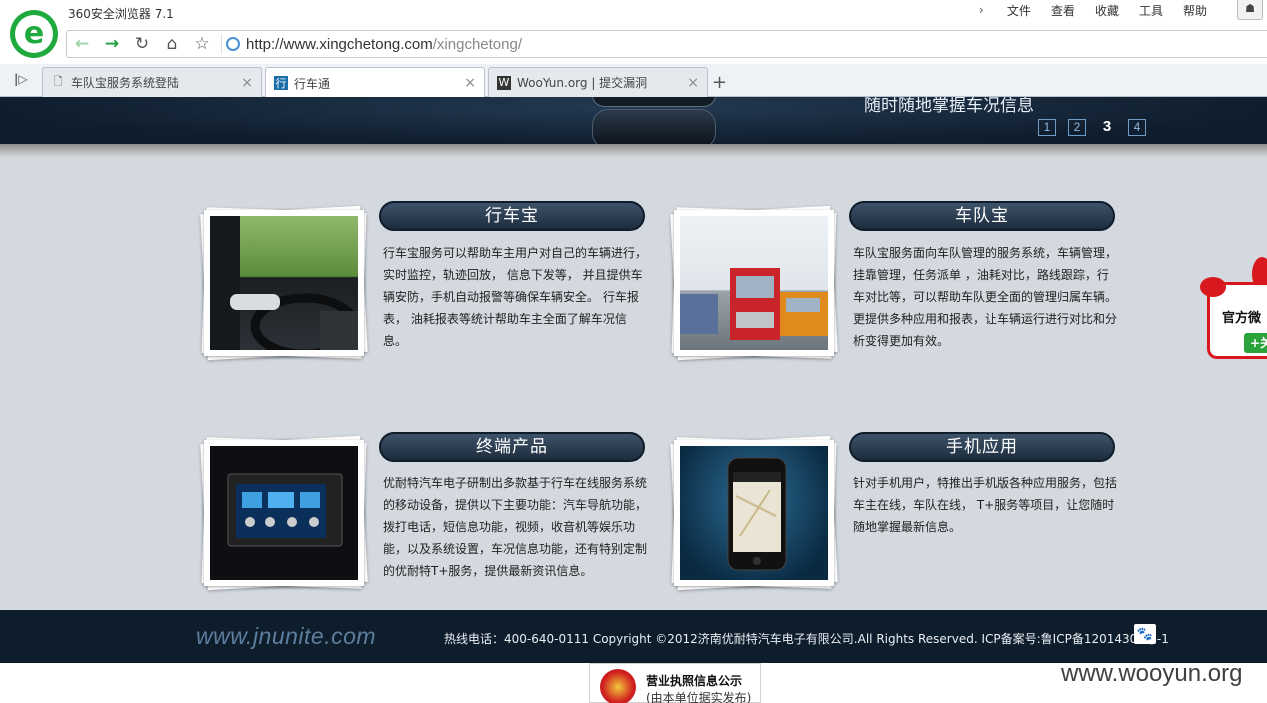 The height and width of the screenshot is (703, 1267). Describe the element at coordinates (281, 83) in the screenshot. I see `site-favicon-icon: 行` at that location.